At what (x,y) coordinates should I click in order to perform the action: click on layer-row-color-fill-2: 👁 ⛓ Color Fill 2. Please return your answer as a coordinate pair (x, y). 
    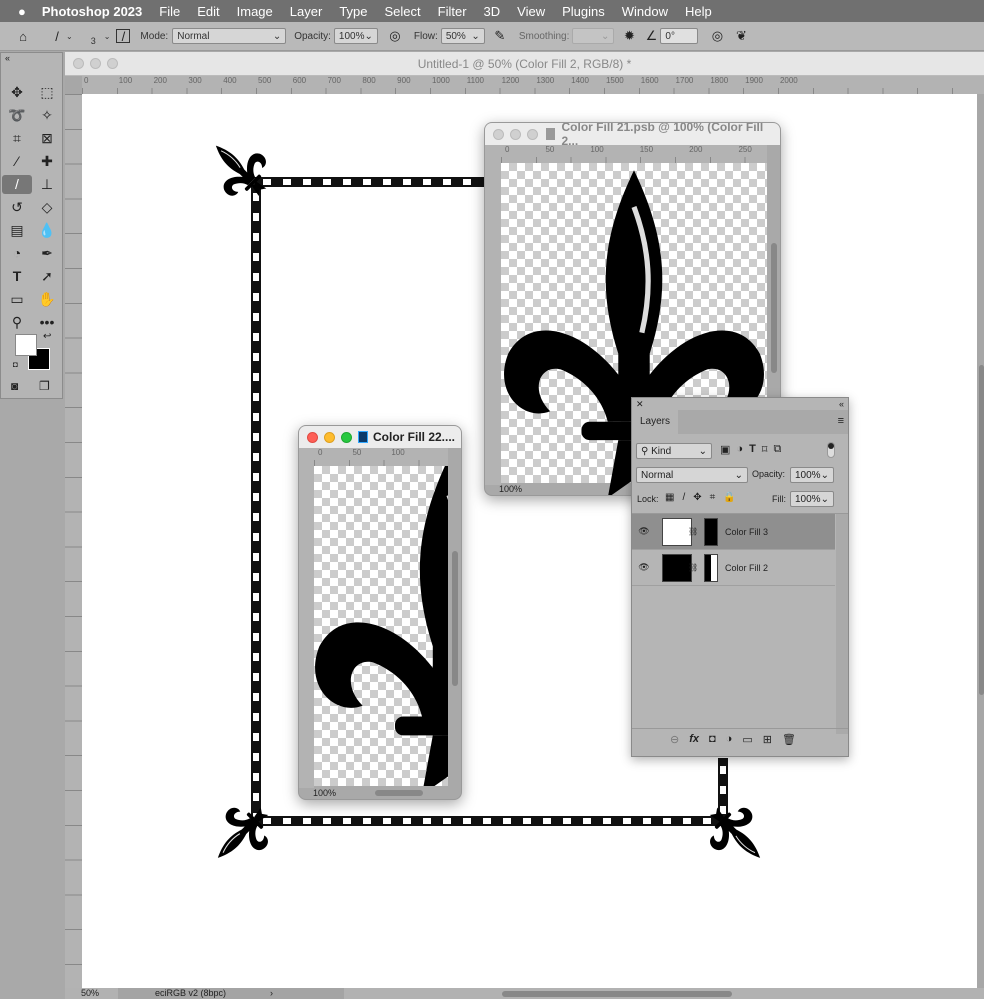
    Looking at the image, I should click on (733, 568).